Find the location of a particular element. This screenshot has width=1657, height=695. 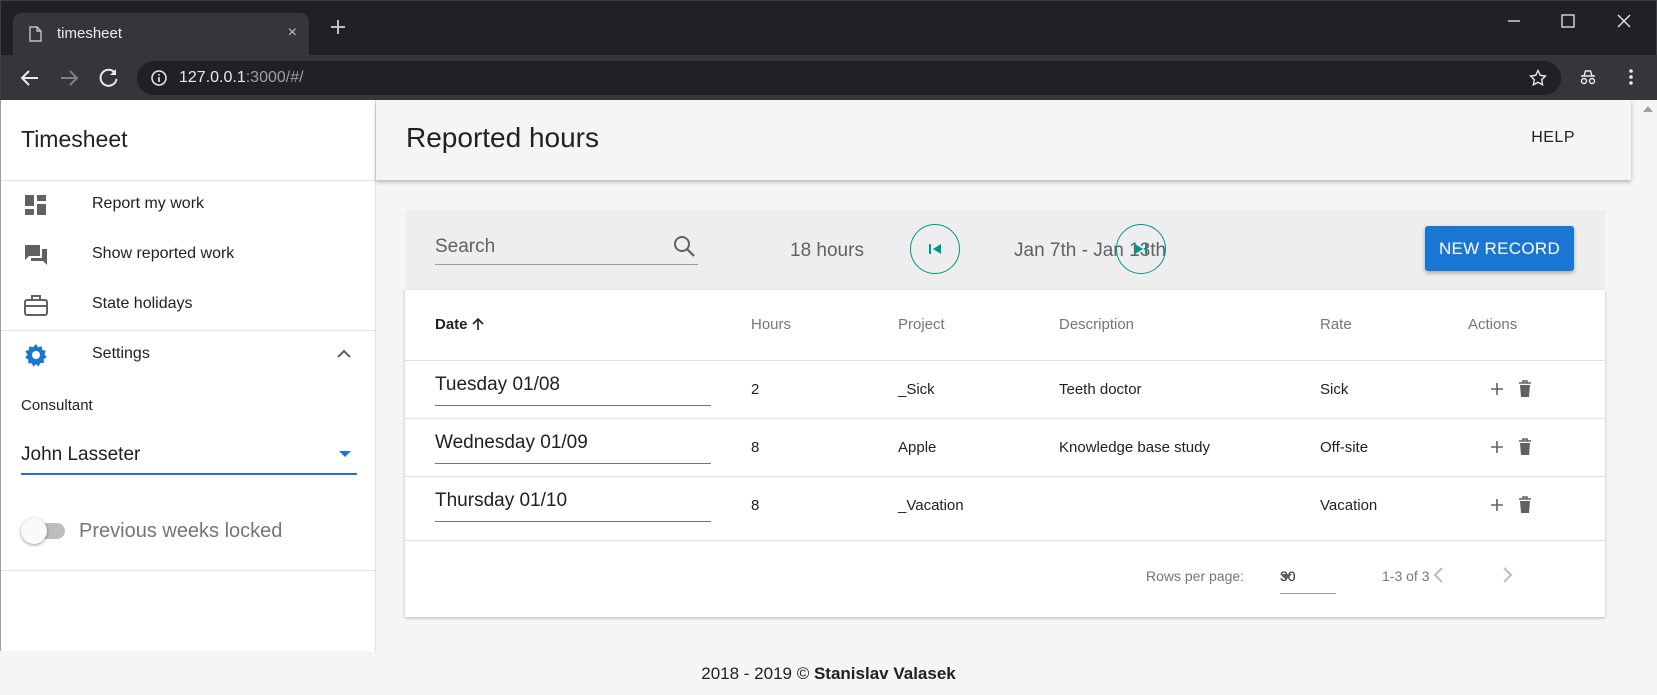

search-field is located at coordinates (566, 248).